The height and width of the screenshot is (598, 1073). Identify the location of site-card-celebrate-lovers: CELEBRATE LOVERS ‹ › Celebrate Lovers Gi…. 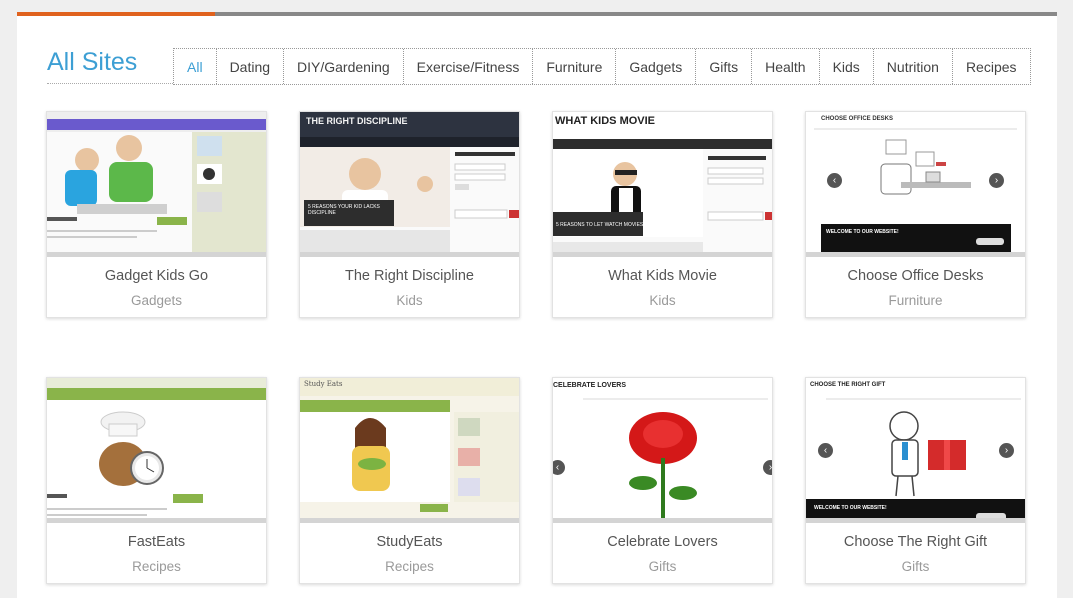
(662, 480).